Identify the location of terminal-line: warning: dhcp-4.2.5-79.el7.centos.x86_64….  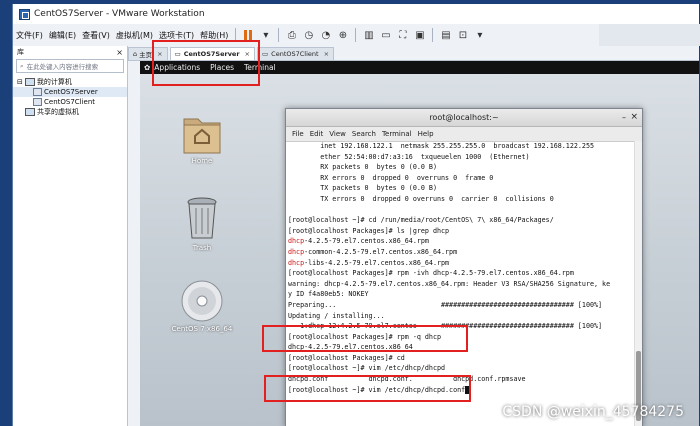
(462, 284).